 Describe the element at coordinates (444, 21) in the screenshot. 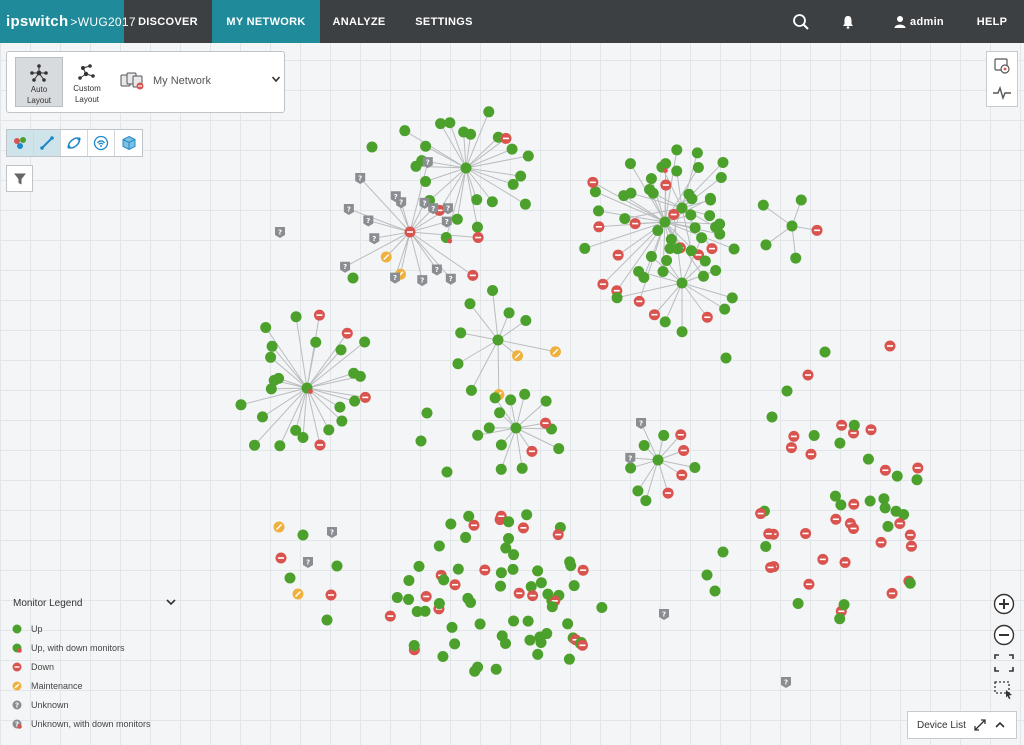

I see `nav-tab-settings: SETTINGS` at that location.